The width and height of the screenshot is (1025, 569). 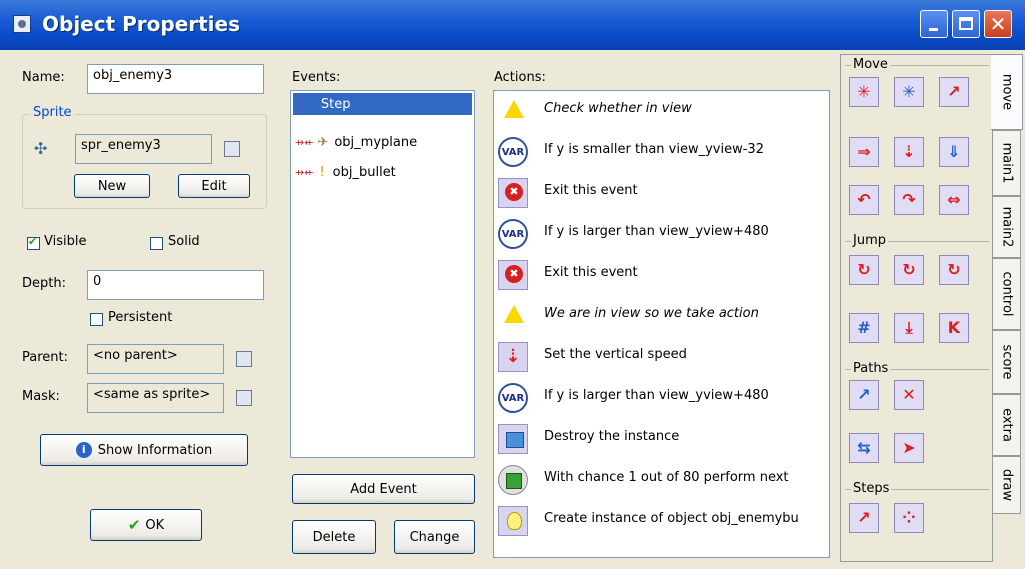 What do you see at coordinates (344, 172) in the screenshot?
I see `event-collision-bullet: ⇸⇷ ! obj_bullet` at bounding box center [344, 172].